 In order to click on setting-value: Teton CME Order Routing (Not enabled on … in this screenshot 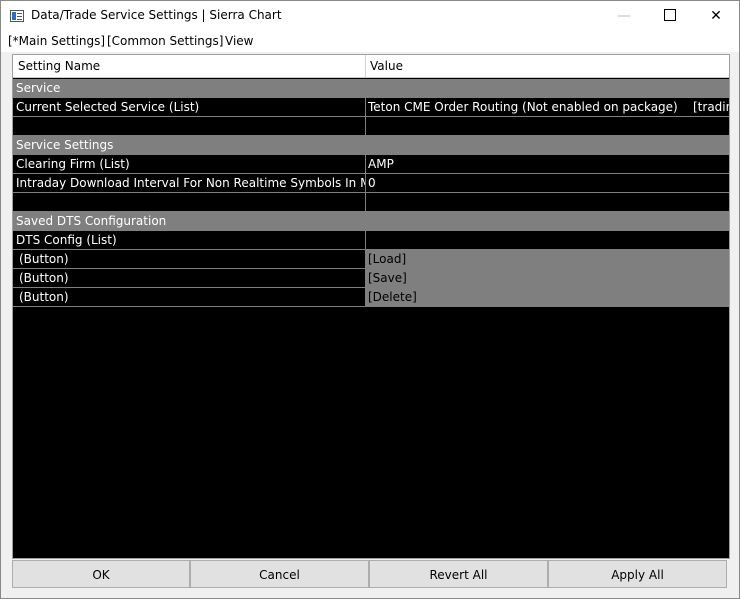, I will do `click(547, 107)`.